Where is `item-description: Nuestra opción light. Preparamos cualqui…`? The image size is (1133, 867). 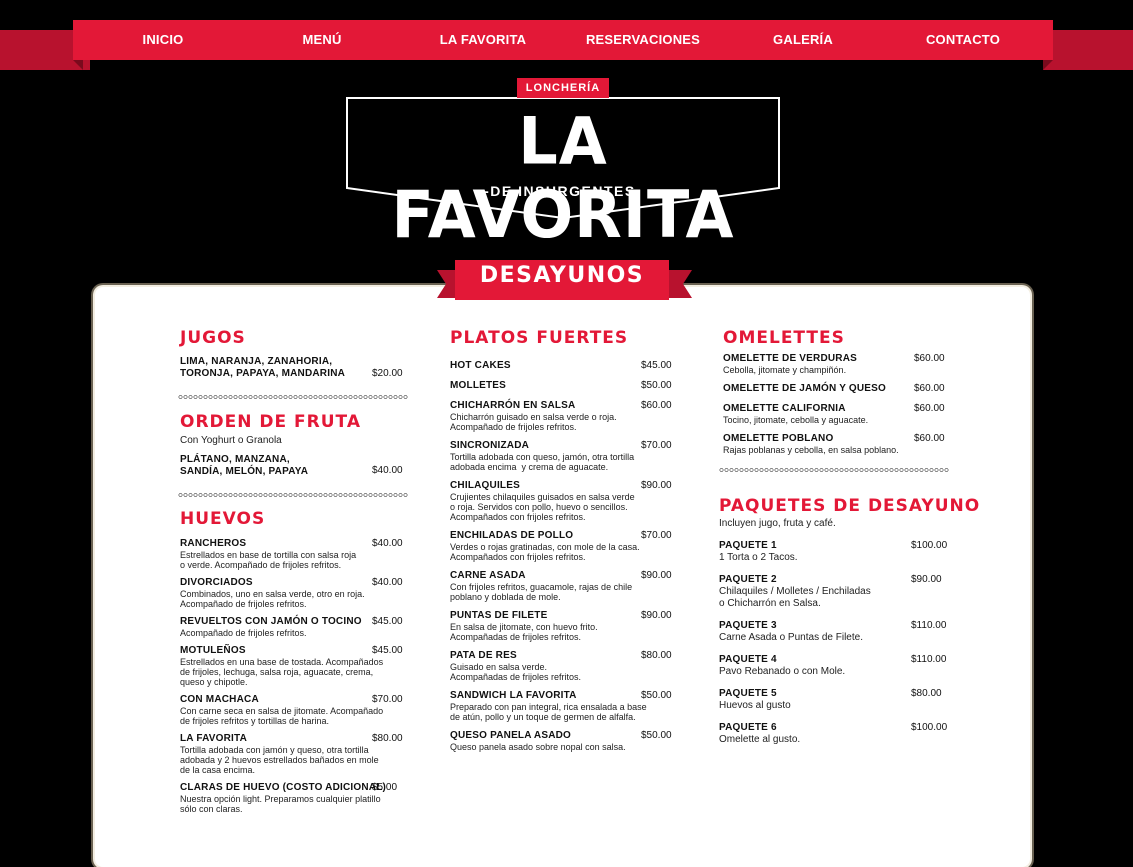 item-description: Nuestra opción light. Preparamos cualqui… is located at coordinates (280, 804).